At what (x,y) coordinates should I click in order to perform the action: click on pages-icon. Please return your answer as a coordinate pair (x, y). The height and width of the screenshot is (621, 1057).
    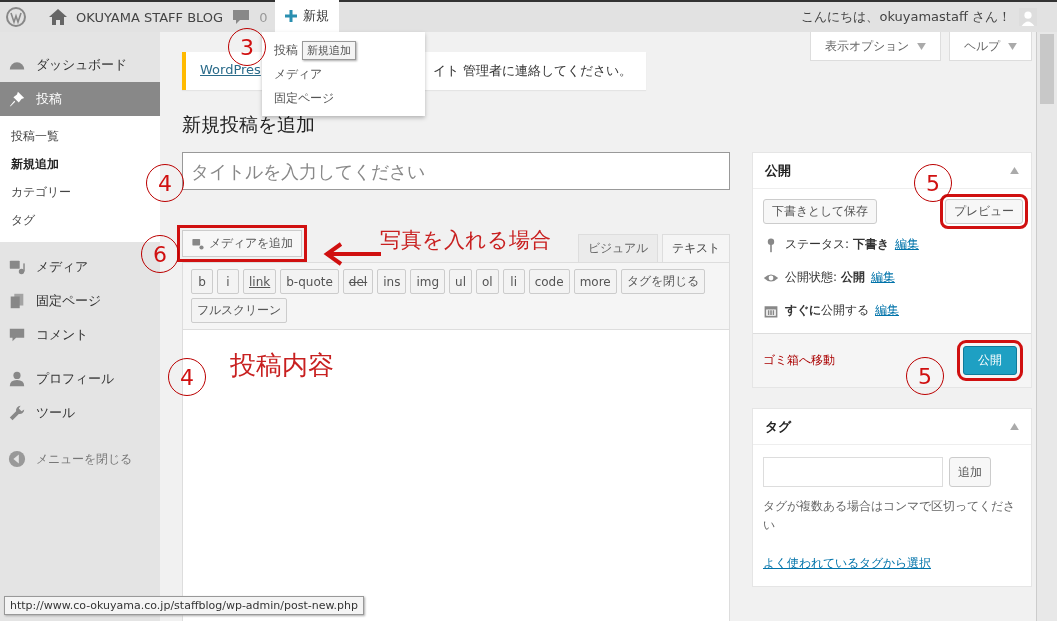
    Looking at the image, I should click on (17, 301).